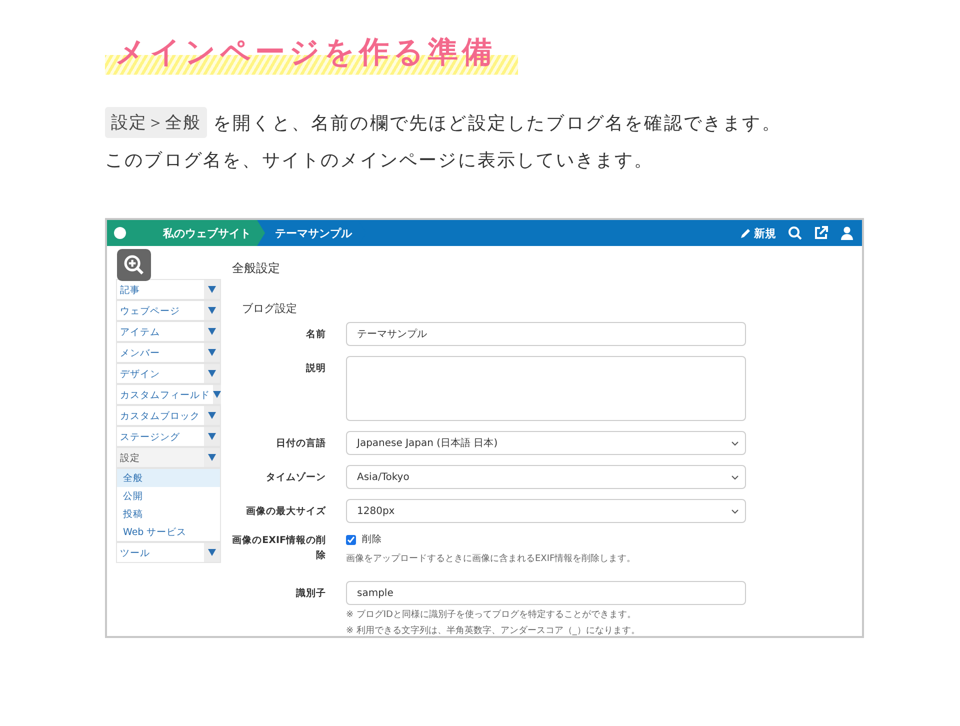 Image resolution: width=960 pixels, height=726 pixels. I want to click on field-label: 名前, so click(315, 335).